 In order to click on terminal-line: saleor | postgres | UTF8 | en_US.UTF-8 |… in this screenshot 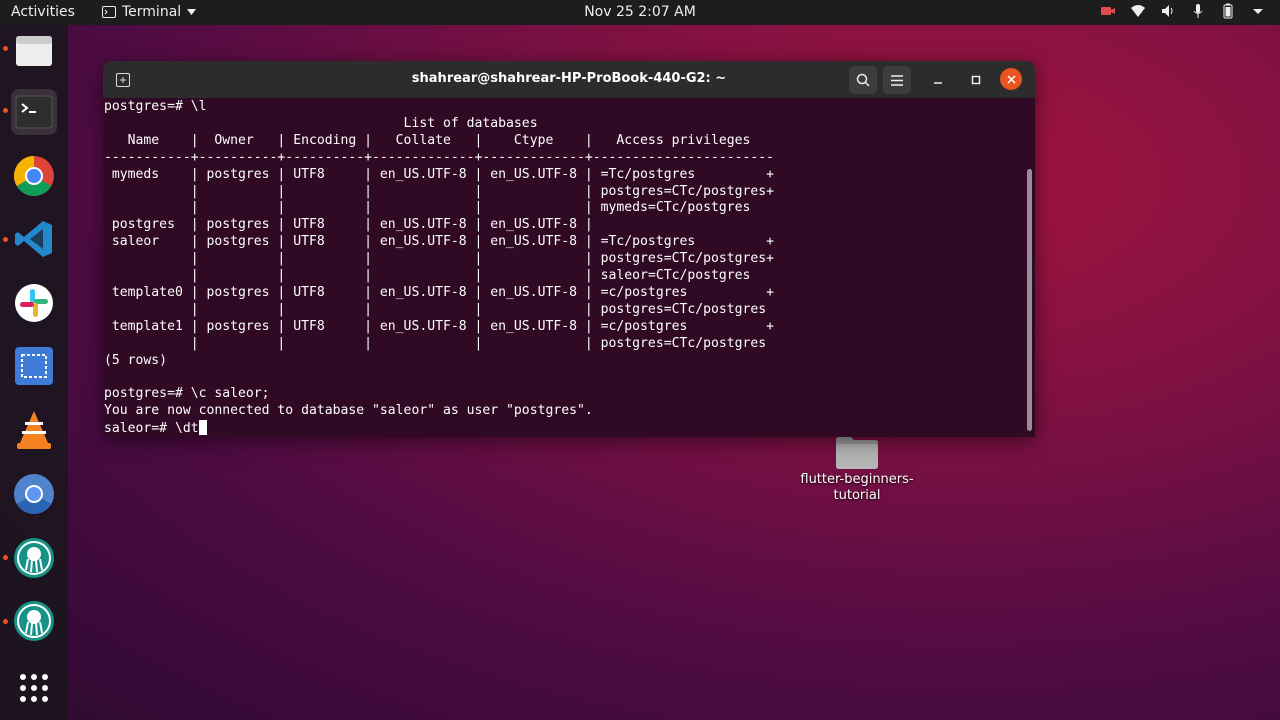, I will do `click(439, 242)`.